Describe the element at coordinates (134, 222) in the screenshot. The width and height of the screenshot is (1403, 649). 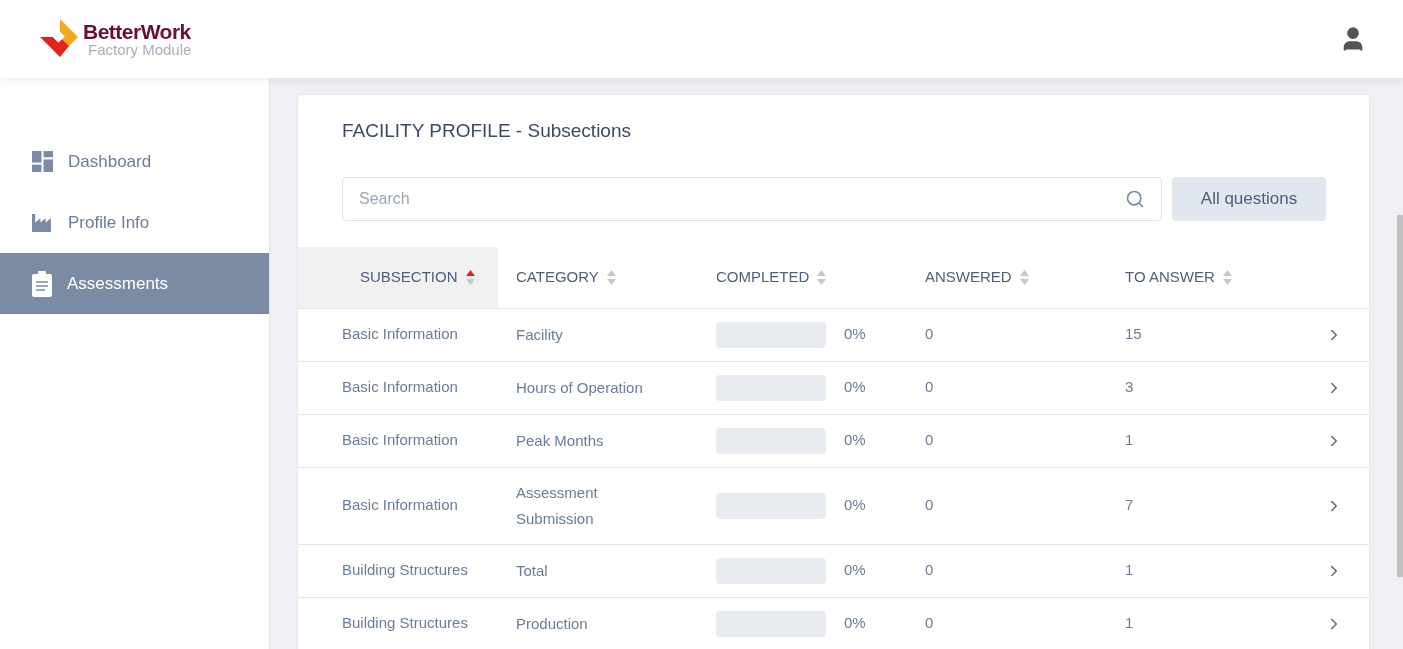
I see `sidebar-item: Profile Info` at that location.